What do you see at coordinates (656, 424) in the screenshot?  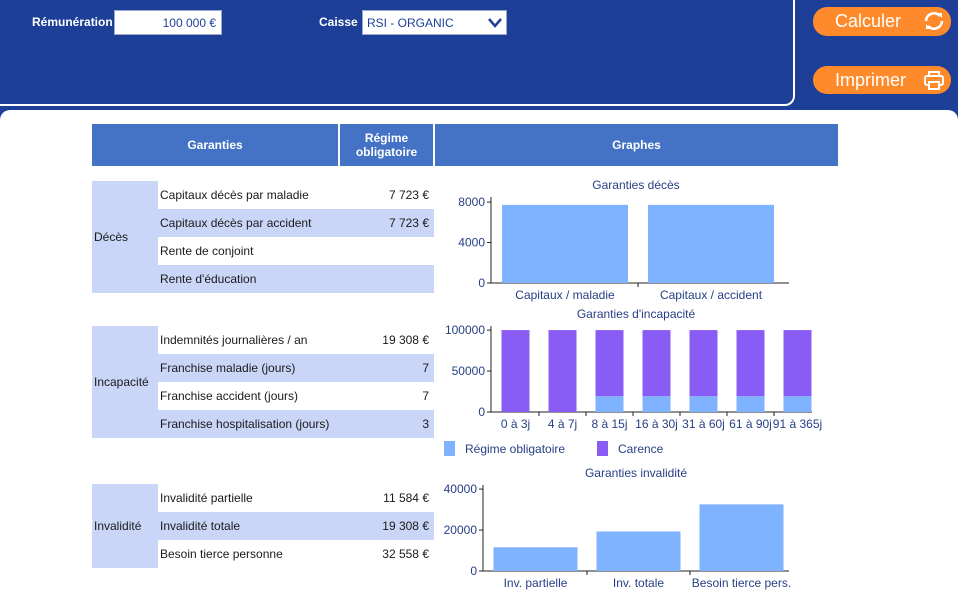 I see `x-tick-label: 16 à 30j` at bounding box center [656, 424].